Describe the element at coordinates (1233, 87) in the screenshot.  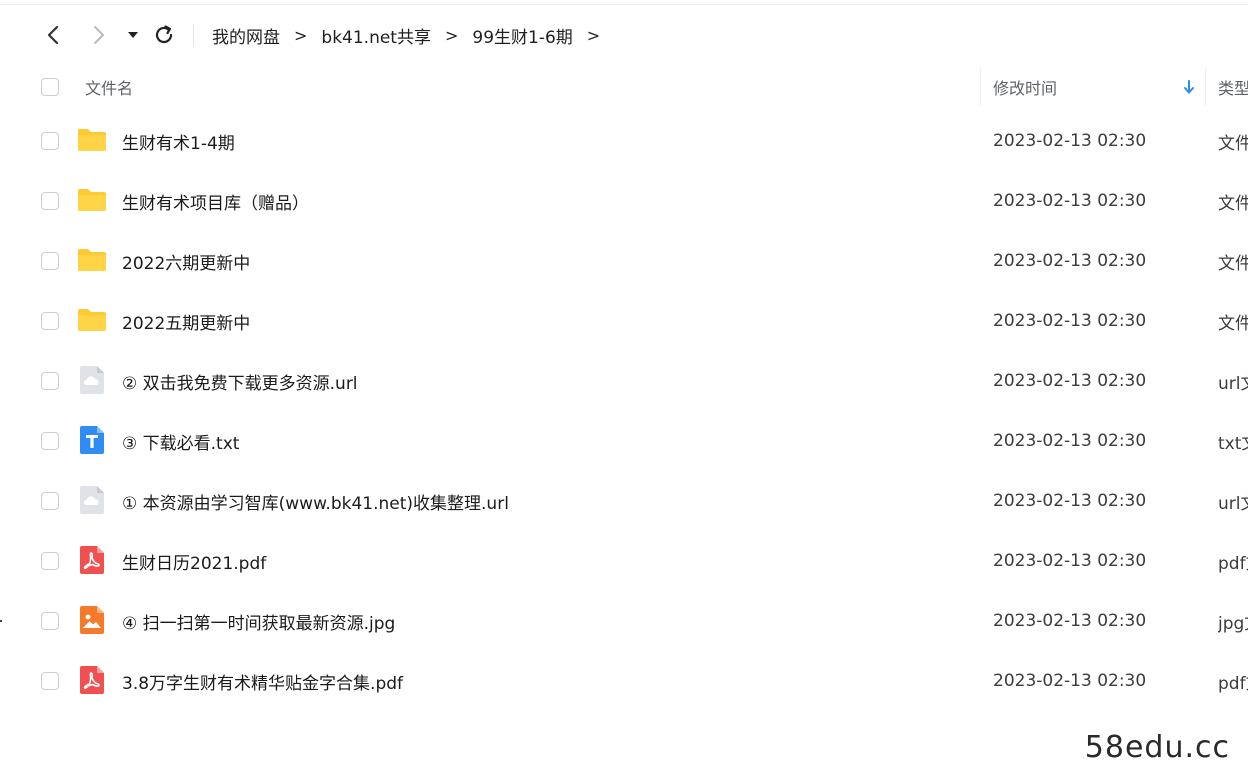
I see `column-header-type: 类型` at that location.